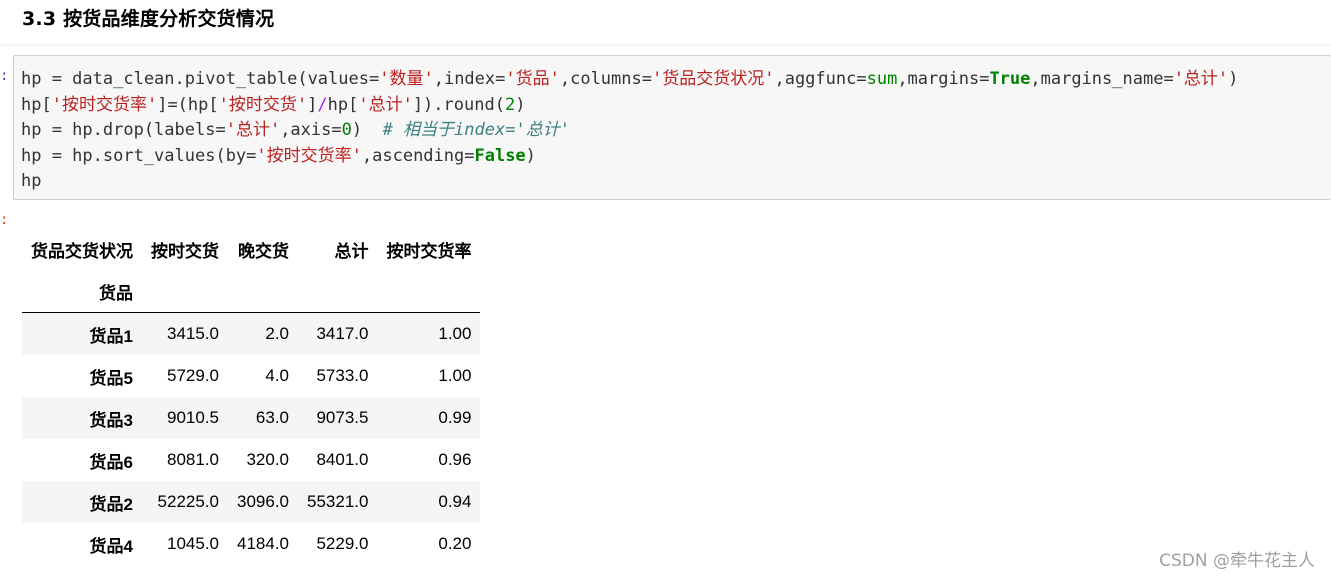 Image resolution: width=1331 pixels, height=578 pixels. I want to click on string-token: '数量', so click(406, 79).